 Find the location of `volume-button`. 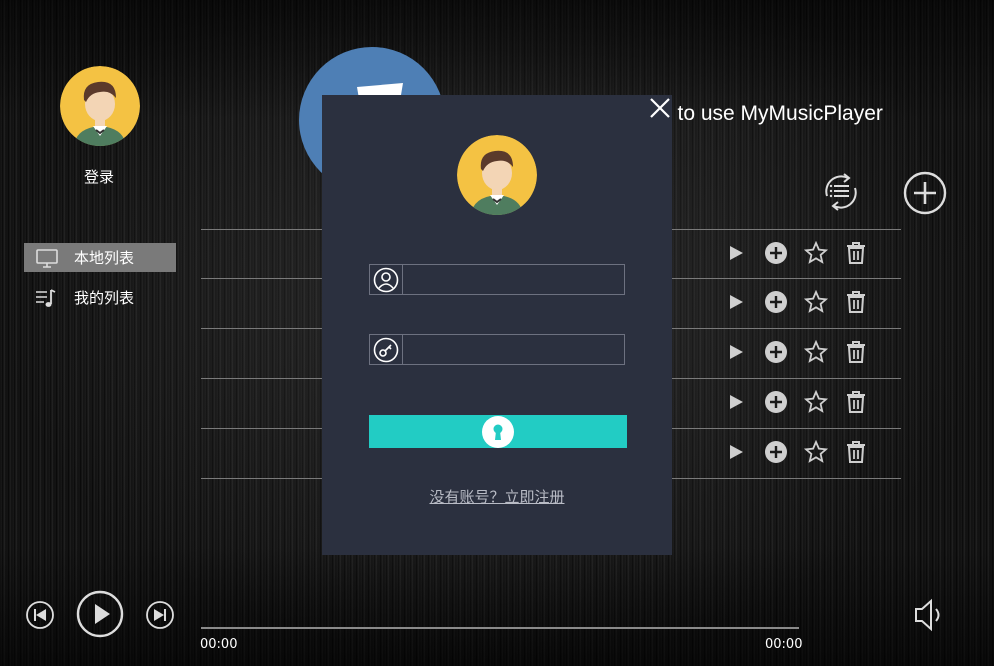

volume-button is located at coordinates (928, 615).